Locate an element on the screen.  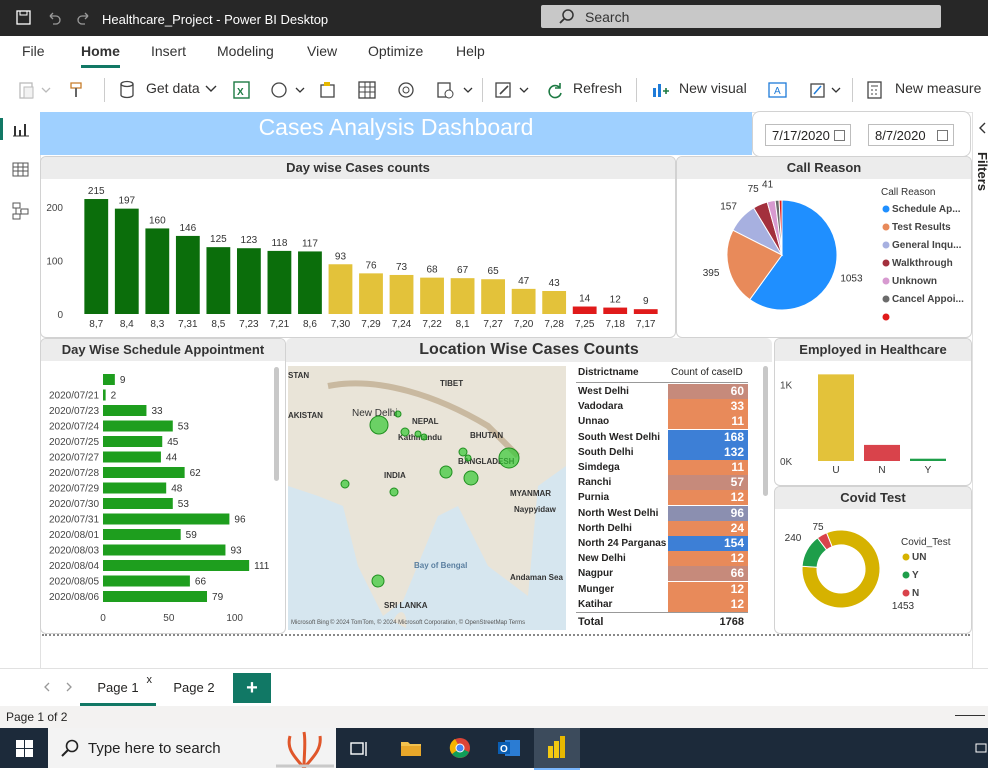
map-bubble is located at coordinates (471, 478).